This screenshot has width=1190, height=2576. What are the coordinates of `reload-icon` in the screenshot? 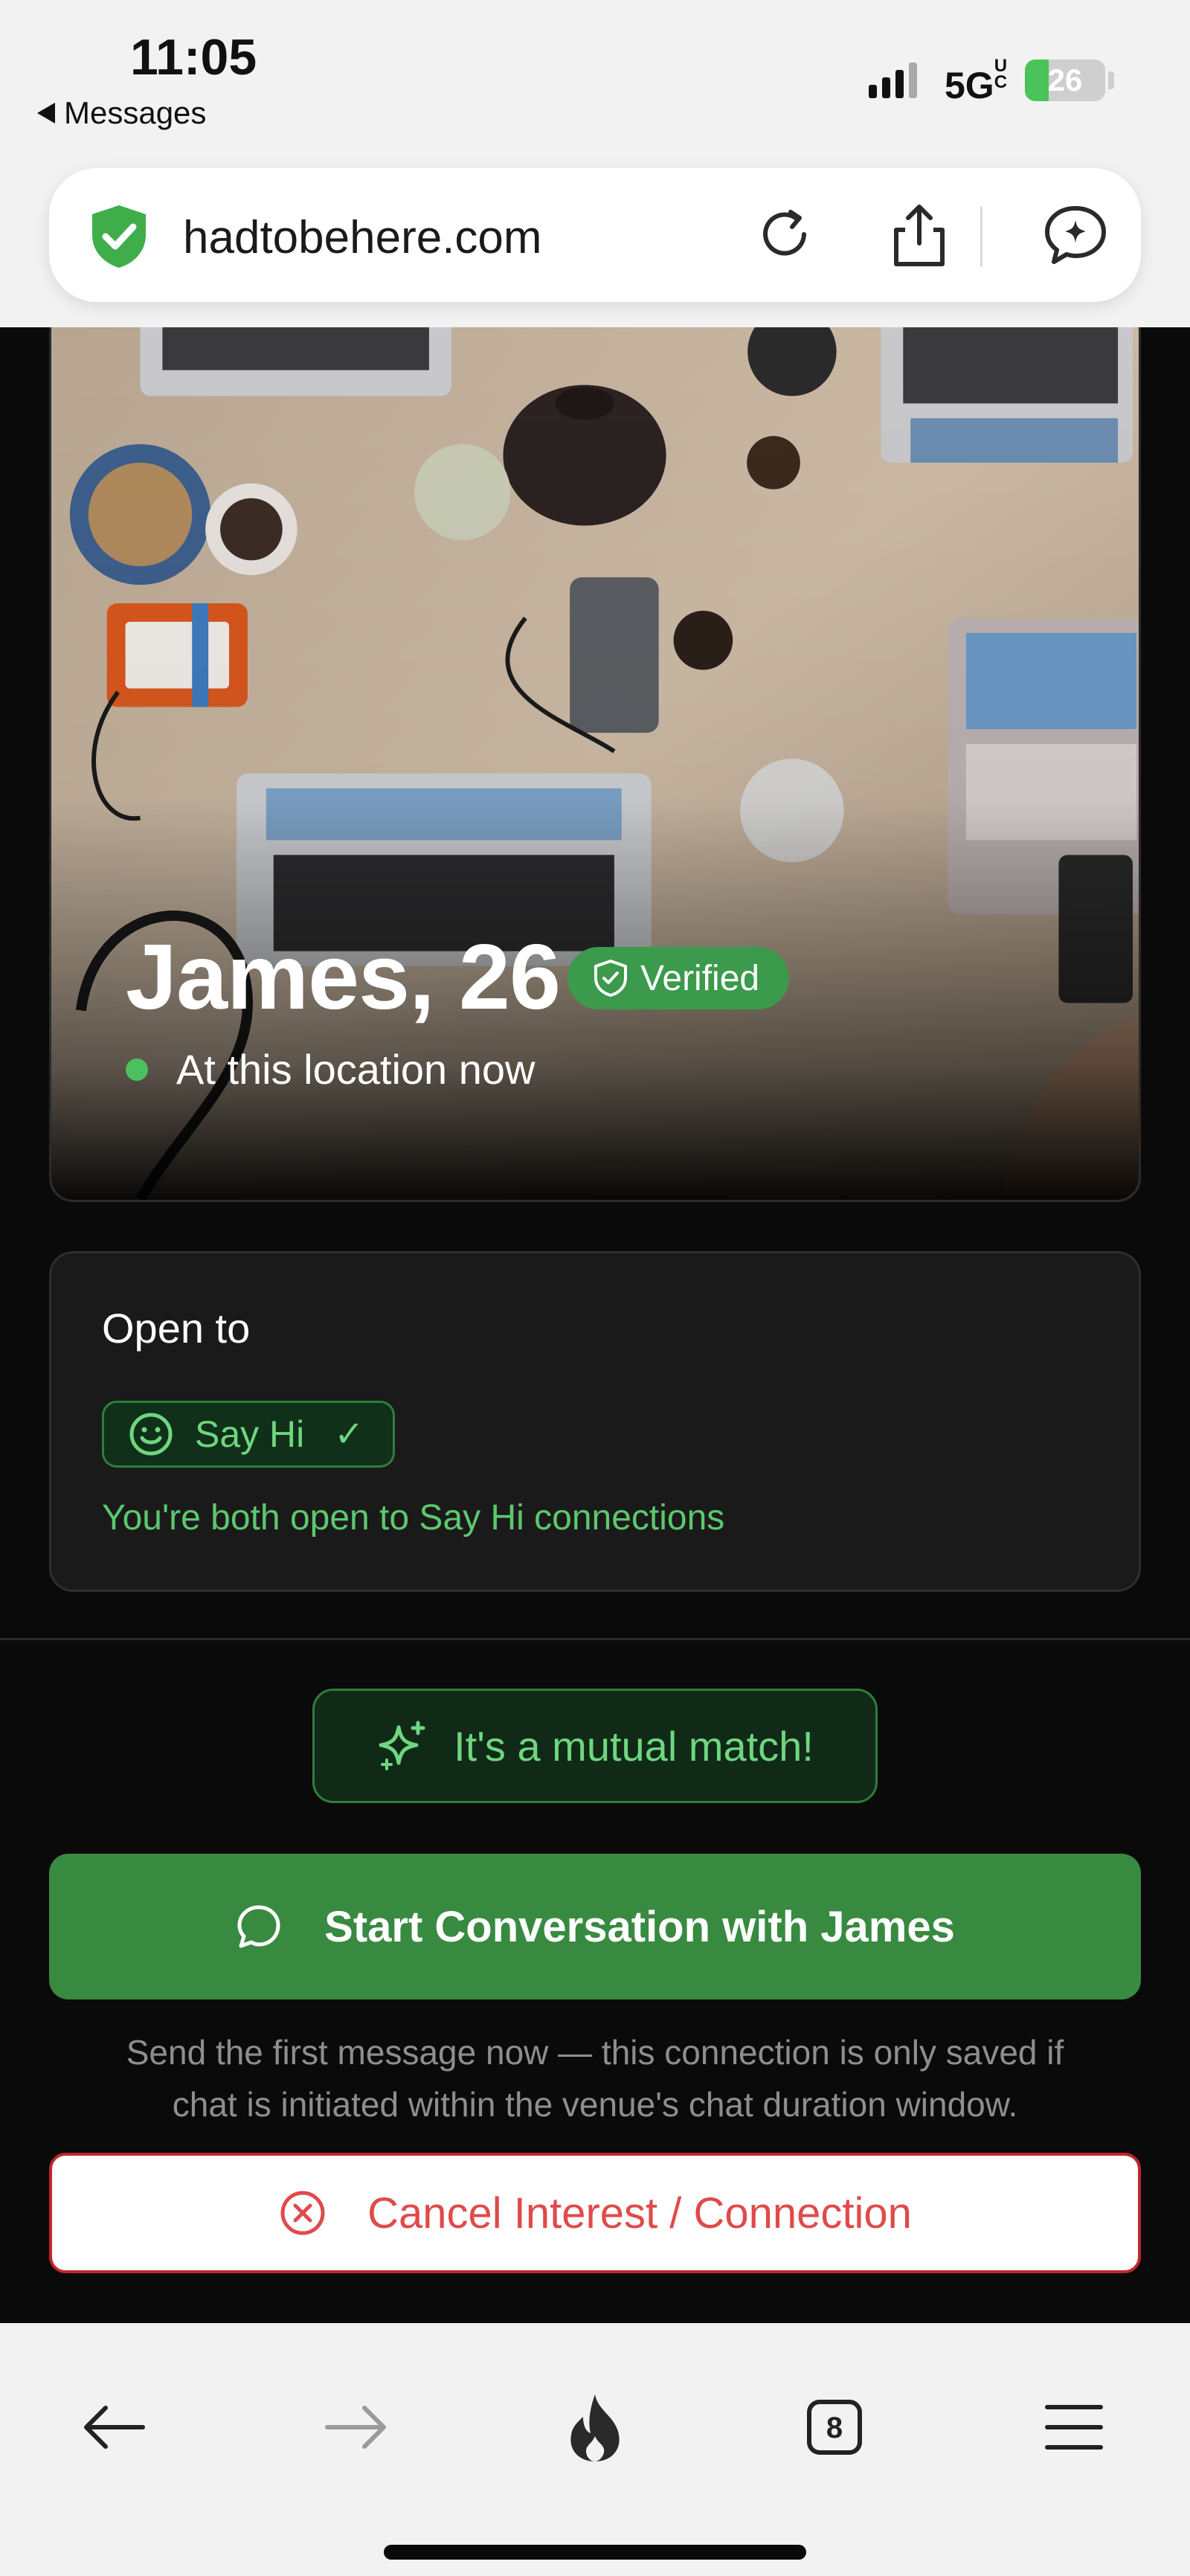 It's located at (785, 233).